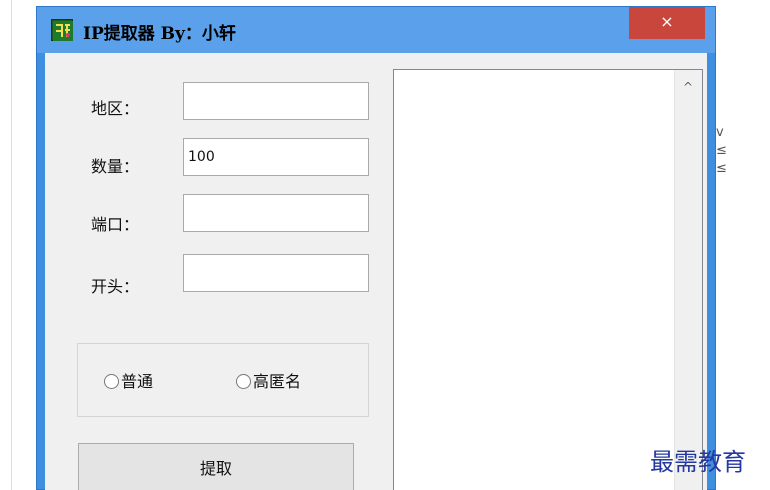 This screenshot has width=770, height=490. I want to click on port-label: 端口：, so click(115, 224).